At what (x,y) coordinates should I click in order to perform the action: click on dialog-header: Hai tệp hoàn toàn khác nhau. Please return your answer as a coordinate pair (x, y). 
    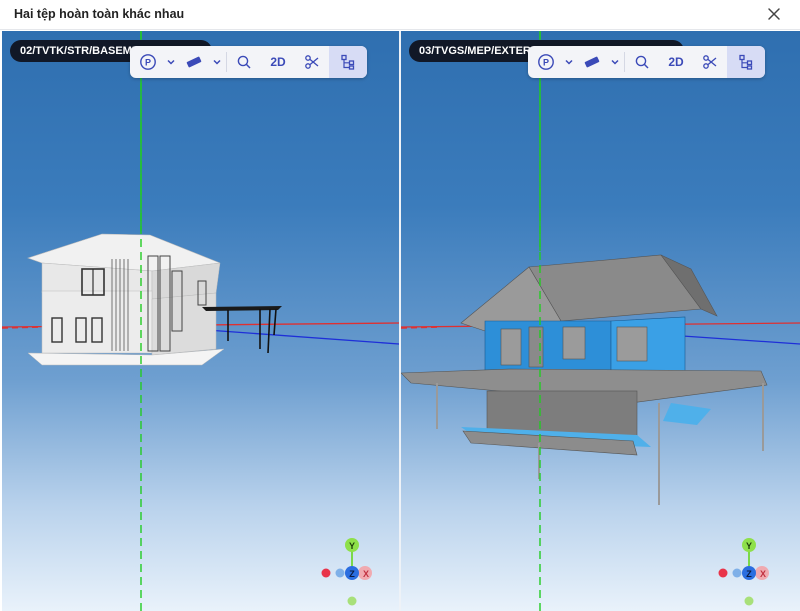
    Looking at the image, I should click on (400, 15).